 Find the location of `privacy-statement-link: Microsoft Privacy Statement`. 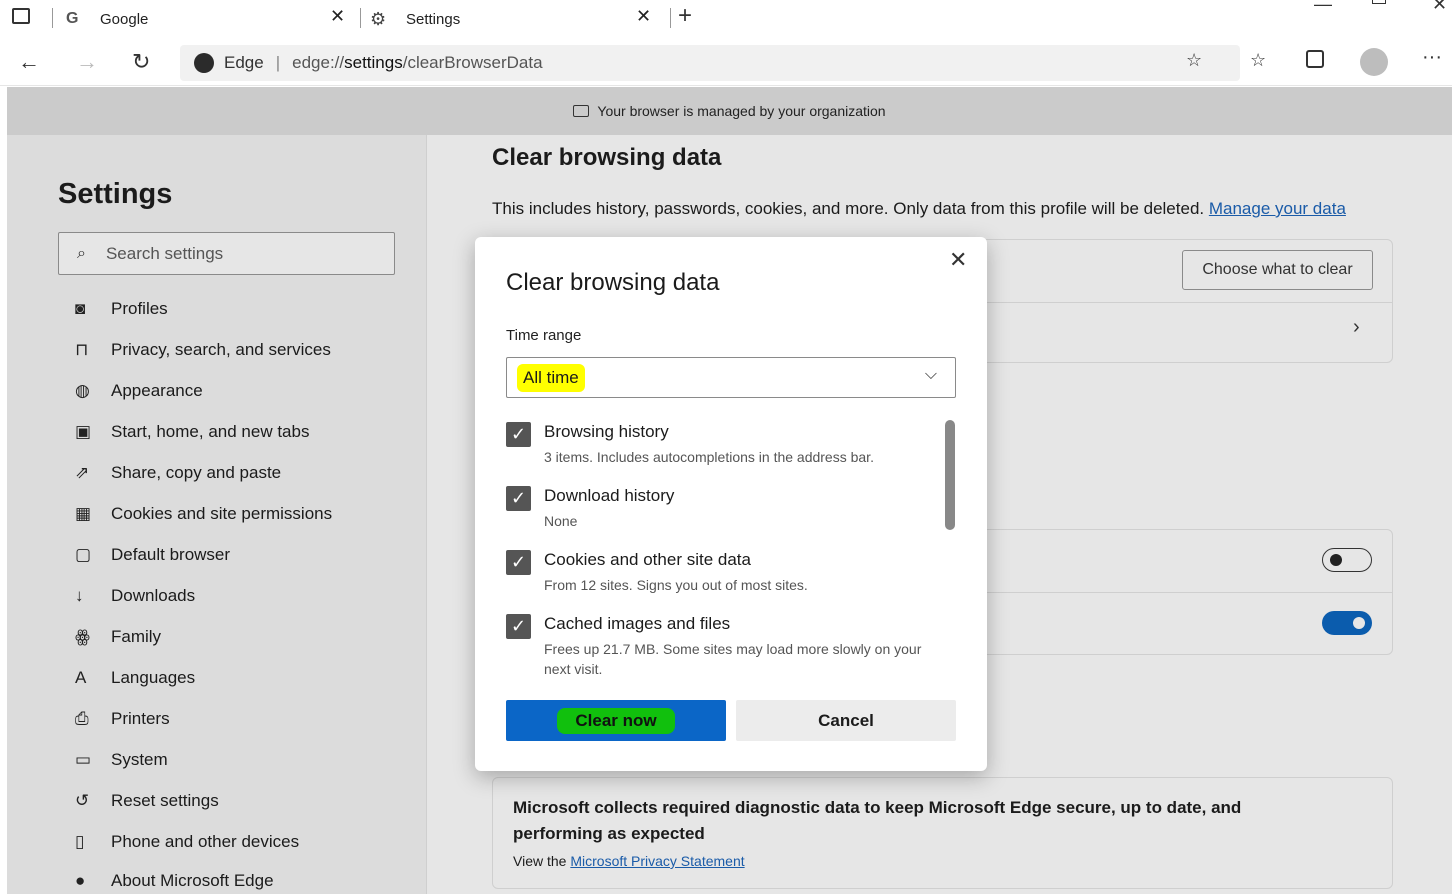

privacy-statement-link: Microsoft Privacy Statement is located at coordinates (657, 861).